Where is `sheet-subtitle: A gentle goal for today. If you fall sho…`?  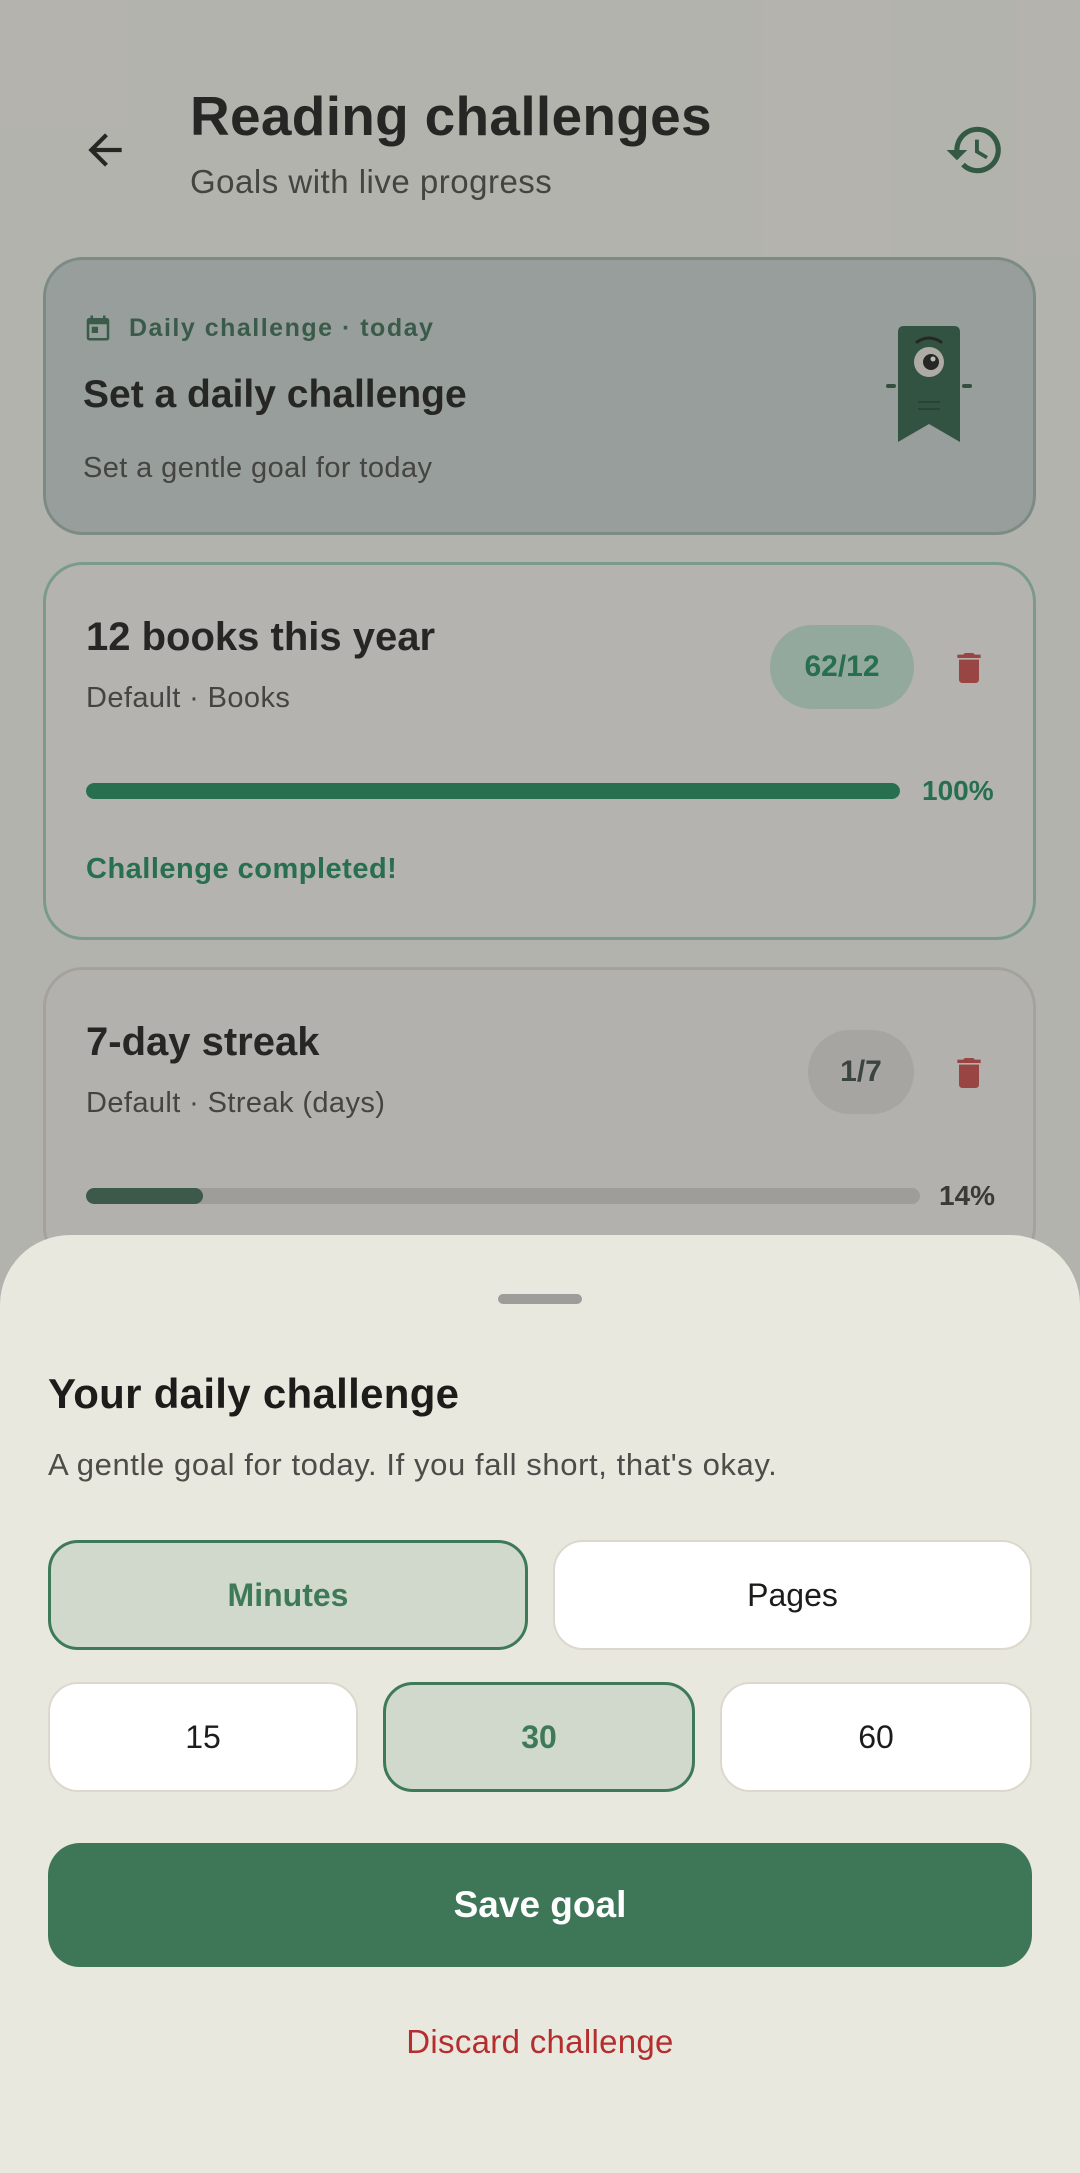
sheet-subtitle: A gentle goal for today. If you fall sho… is located at coordinates (413, 1464).